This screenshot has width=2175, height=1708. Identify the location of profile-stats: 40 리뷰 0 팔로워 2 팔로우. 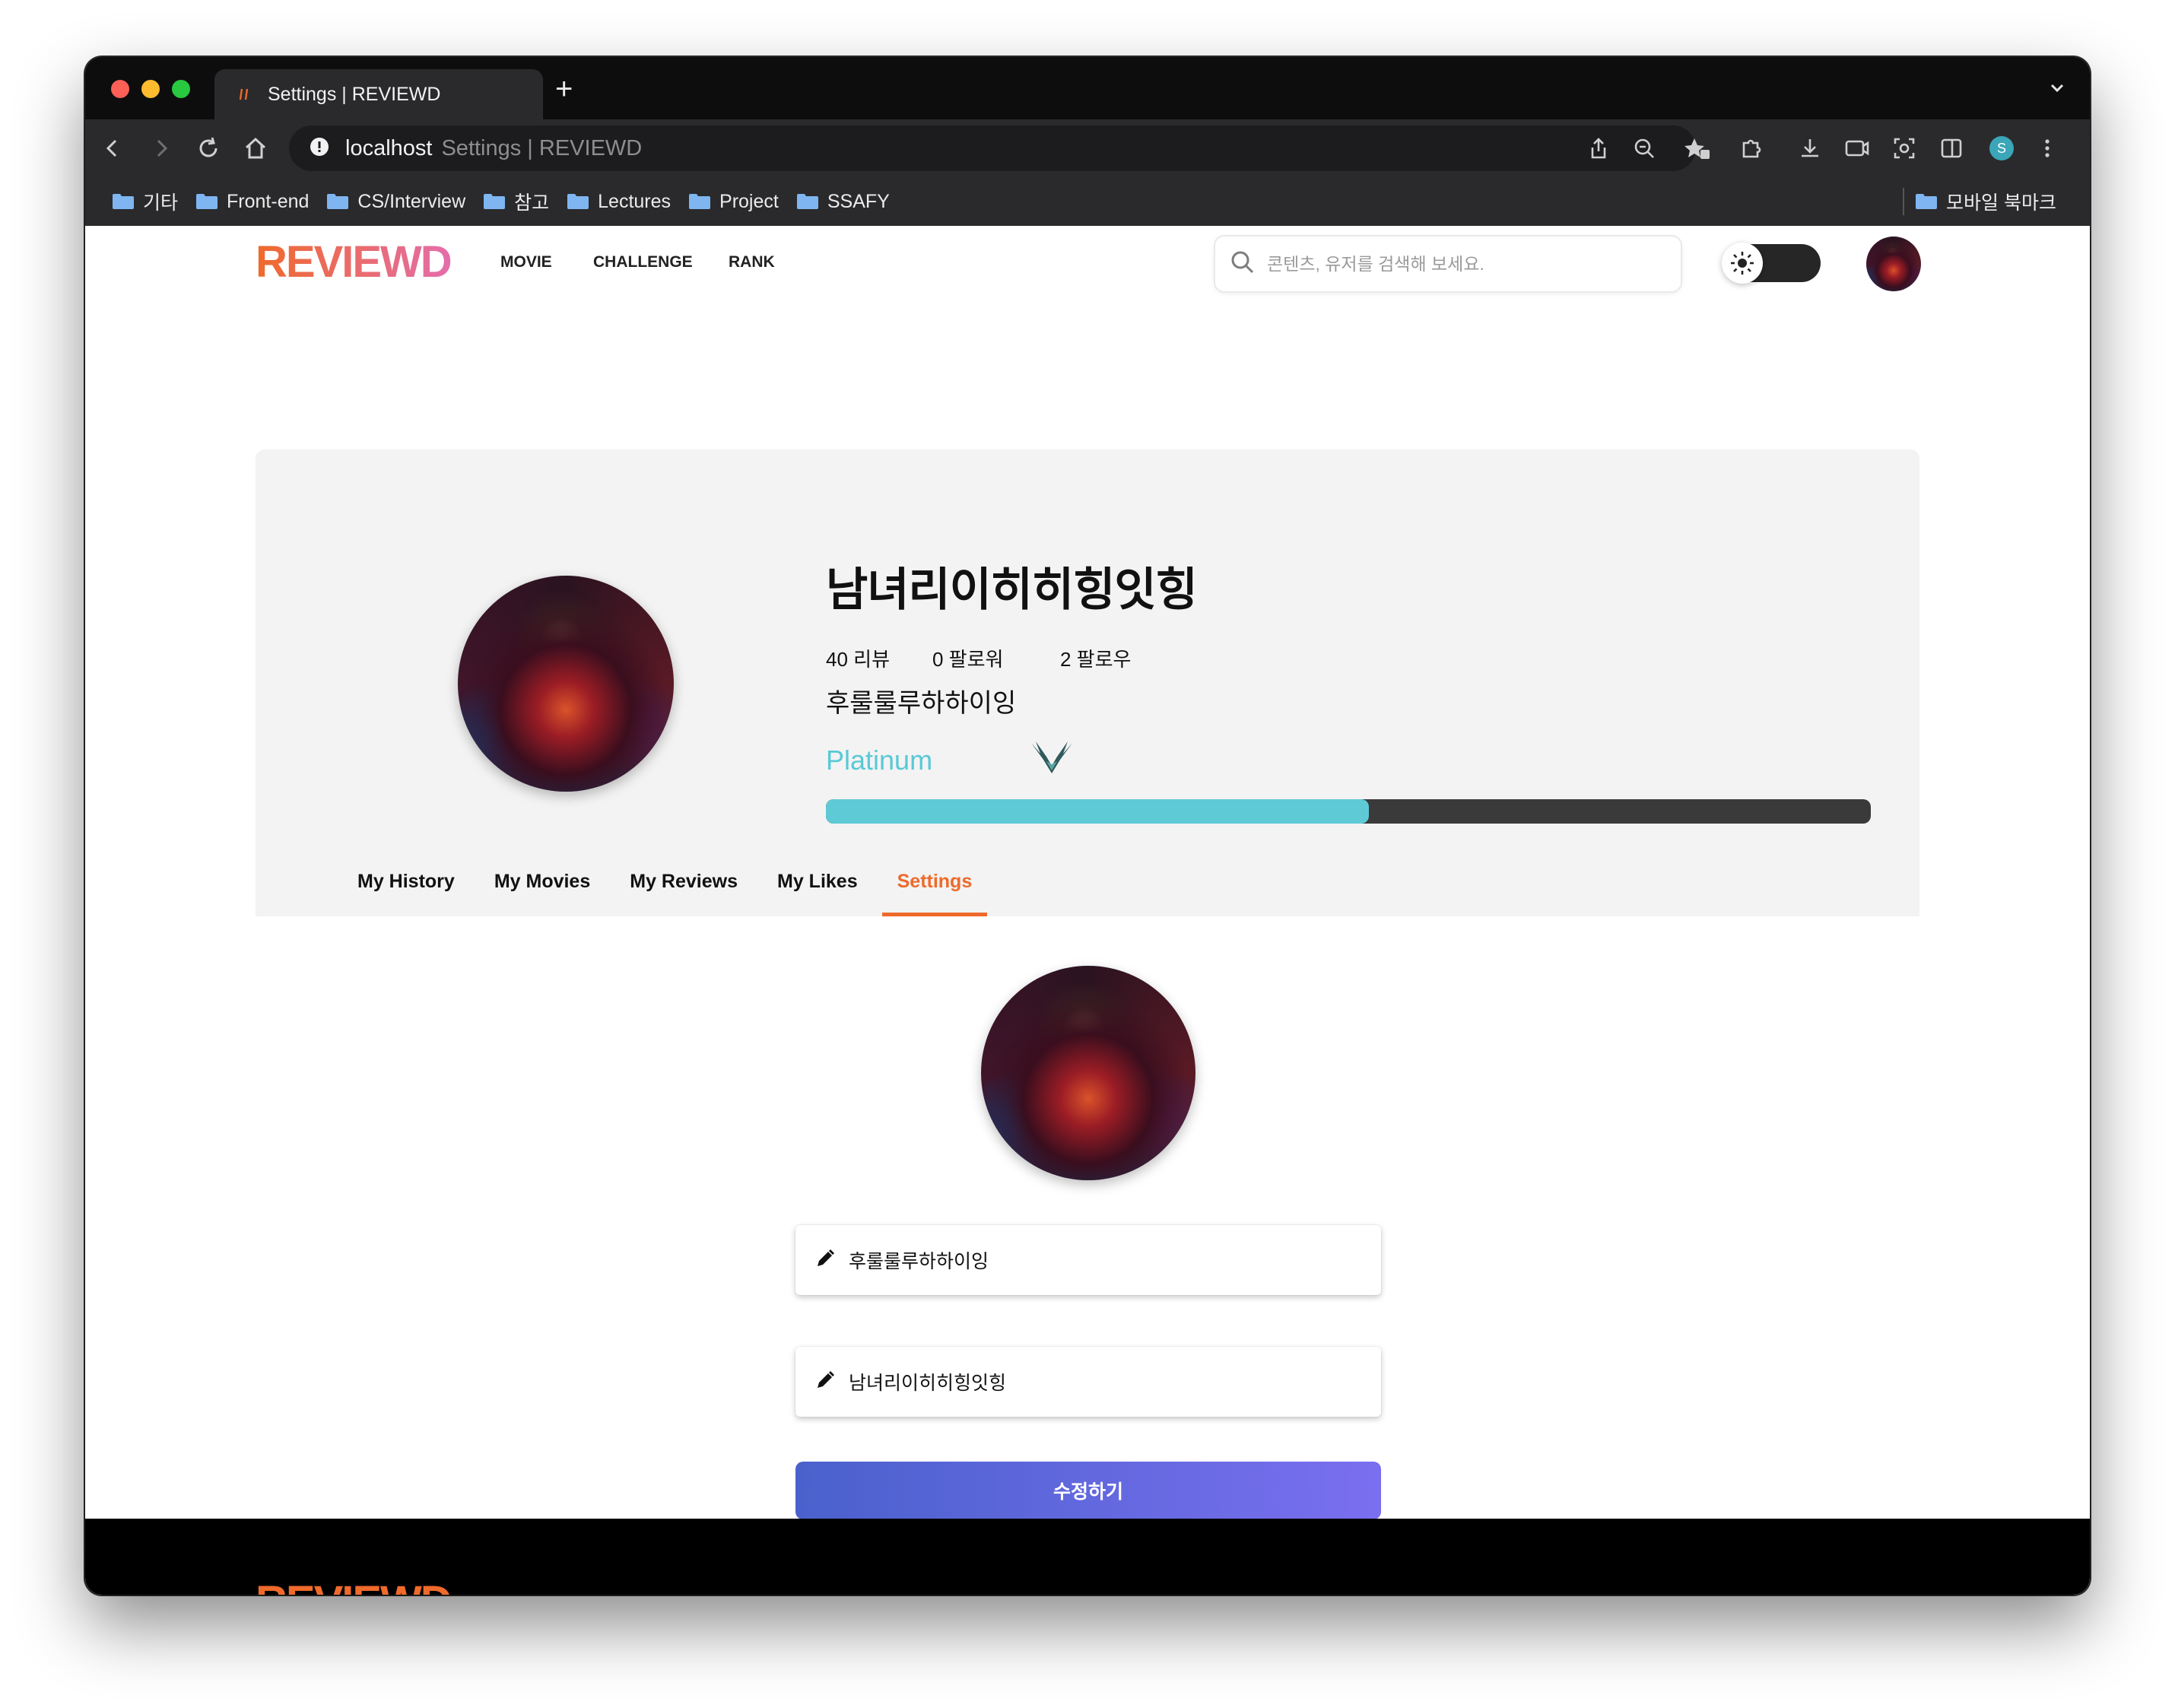
(978, 658).